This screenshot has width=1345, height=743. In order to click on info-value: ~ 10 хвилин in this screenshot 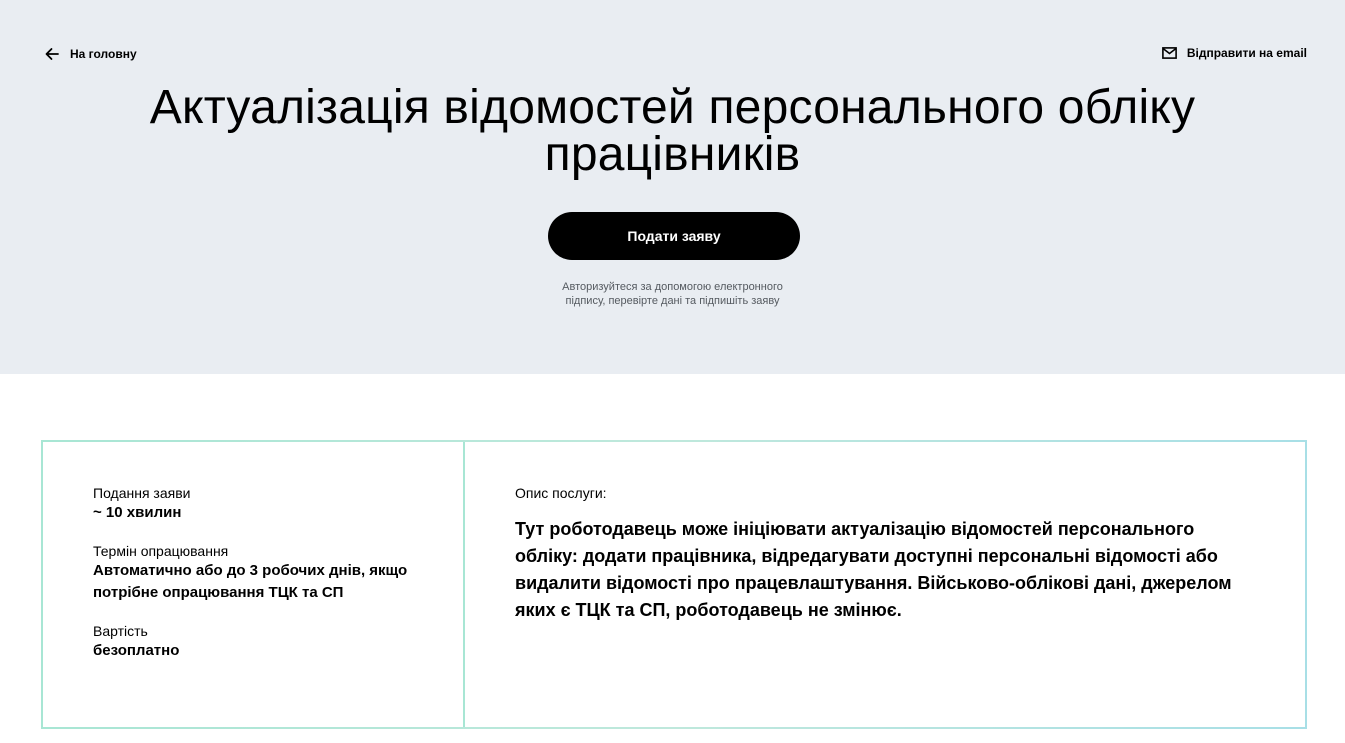, I will do `click(137, 512)`.